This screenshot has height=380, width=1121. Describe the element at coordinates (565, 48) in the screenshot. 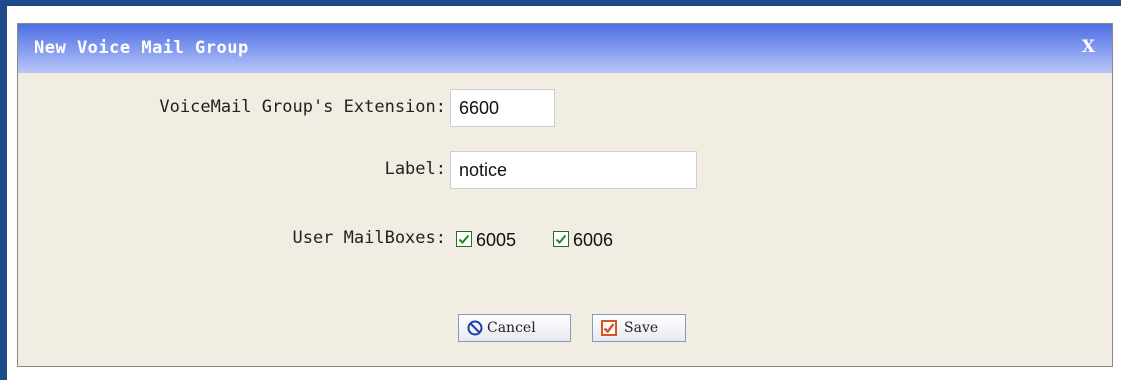

I see `dialog-titlebar: New Voice Mail Group X` at that location.